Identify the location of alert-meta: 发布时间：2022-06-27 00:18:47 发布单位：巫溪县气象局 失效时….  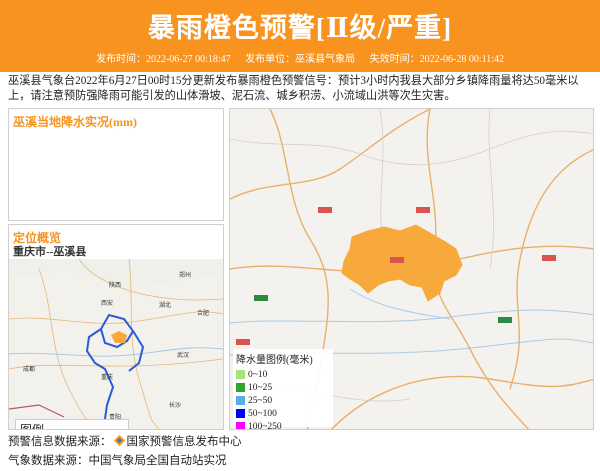
(300, 59).